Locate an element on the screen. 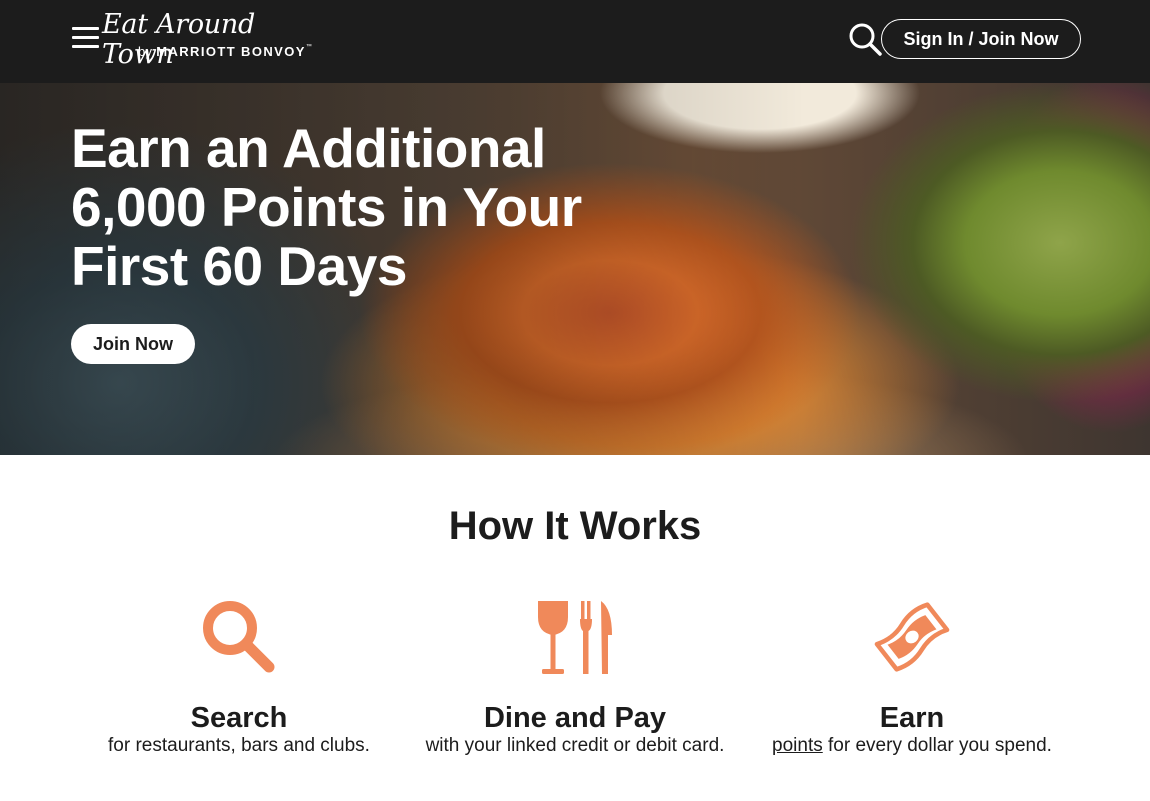 The image size is (1150, 801). logo-brand: MARRIOTT BONVOY is located at coordinates (231, 51).